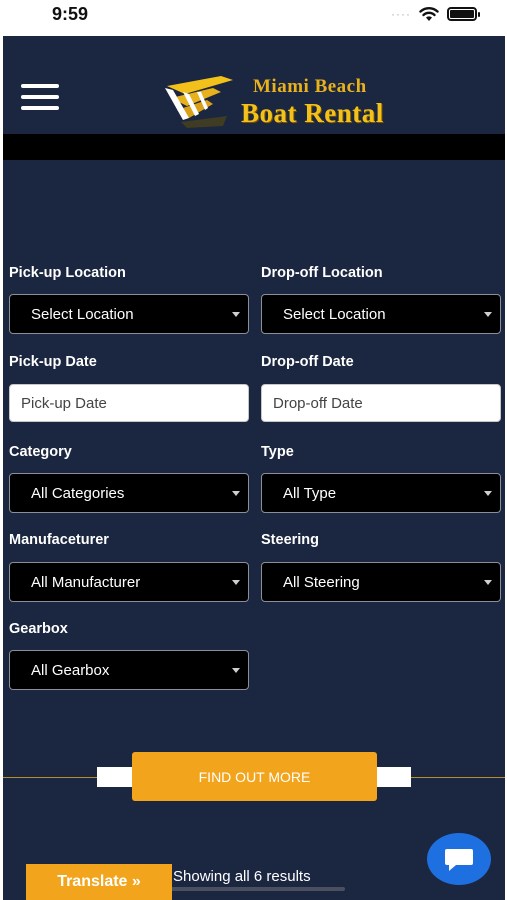 This screenshot has height=900, width=507. I want to click on translate-button: Translate », so click(99, 882).